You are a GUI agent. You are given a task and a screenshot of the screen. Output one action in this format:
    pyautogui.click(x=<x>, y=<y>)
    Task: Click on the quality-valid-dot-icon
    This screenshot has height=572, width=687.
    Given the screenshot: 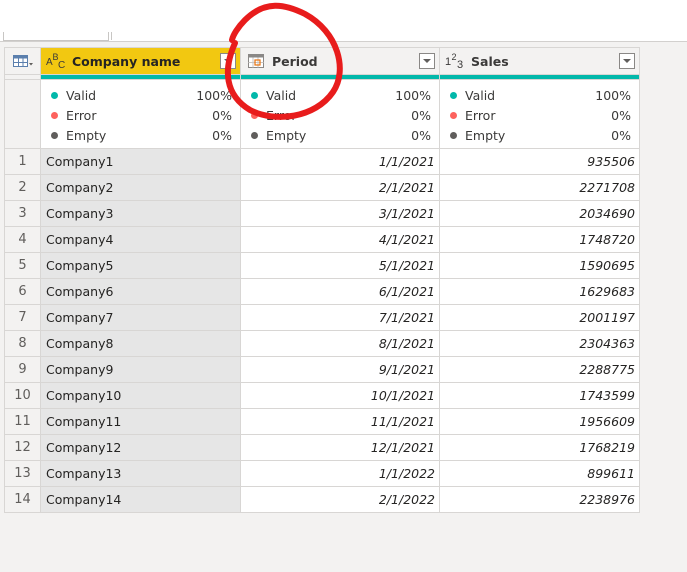 What is the action you would take?
    pyautogui.click(x=453, y=95)
    